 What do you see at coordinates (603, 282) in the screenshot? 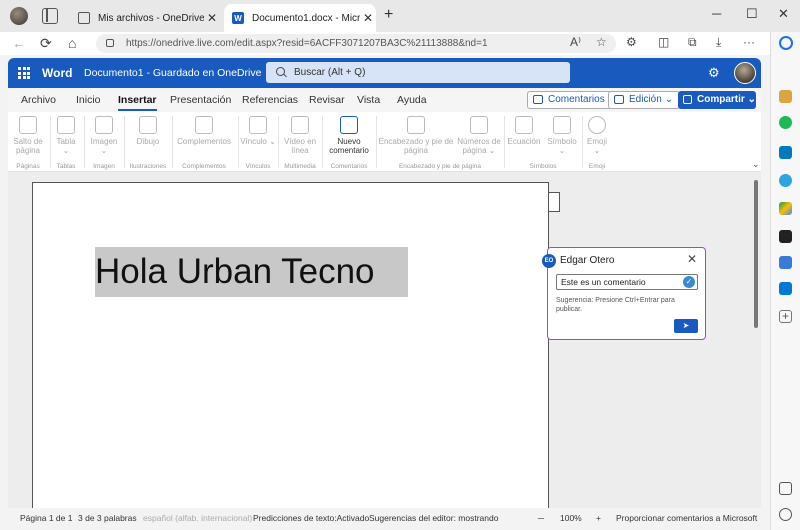
I see `comment-input-value: Este es un comentario` at bounding box center [603, 282].